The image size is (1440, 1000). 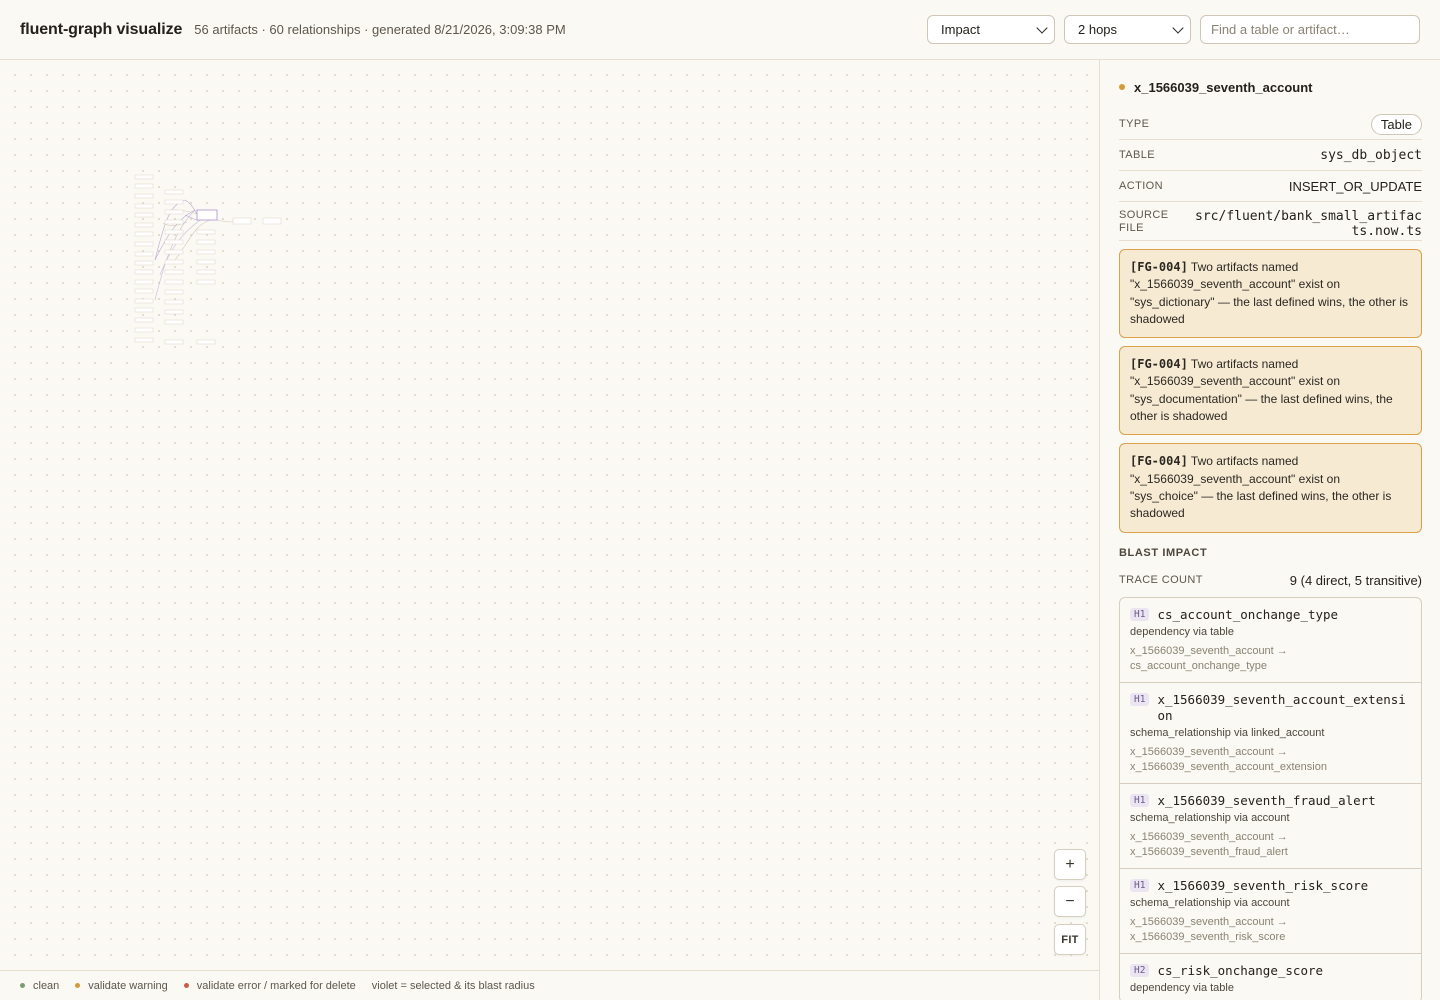 What do you see at coordinates (1134, 124) in the screenshot?
I see `prop-label: TYPE` at bounding box center [1134, 124].